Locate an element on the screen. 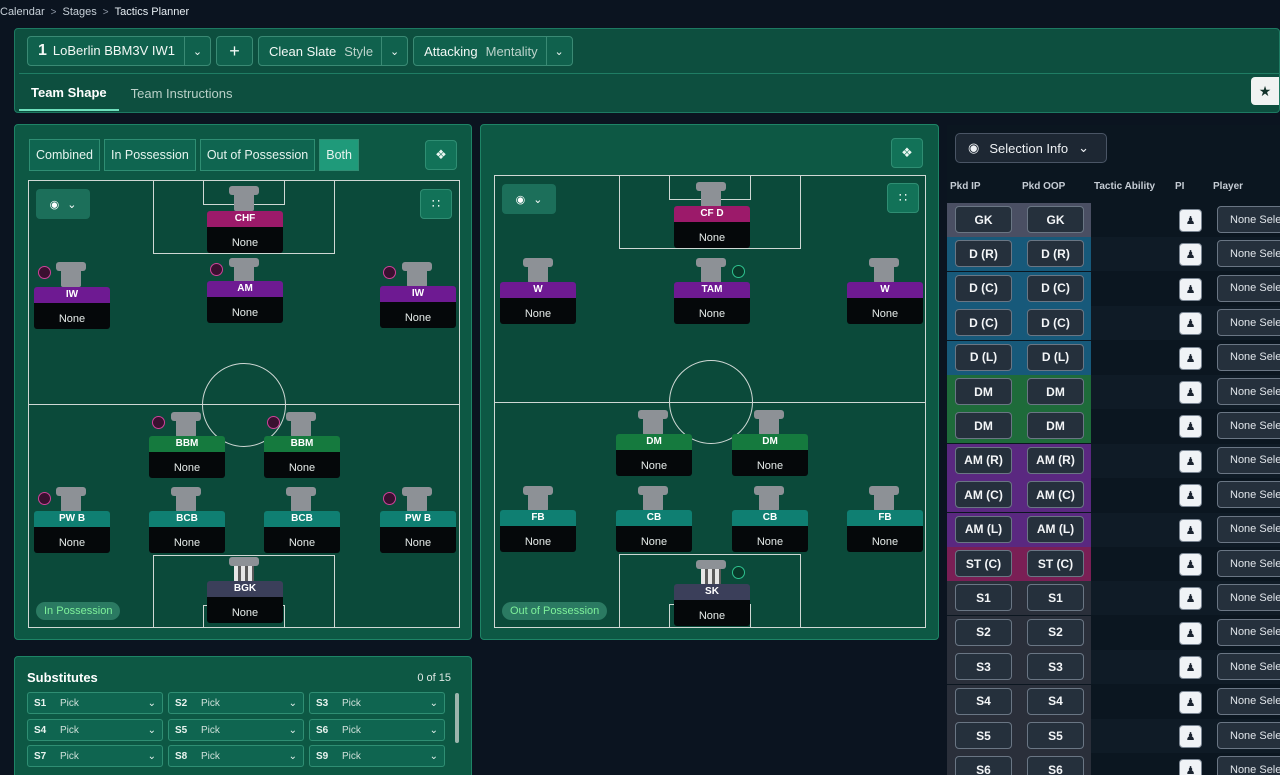 Image resolution: width=1280 pixels, height=775 pixels. position-ip-button: S3 is located at coordinates (983, 667).